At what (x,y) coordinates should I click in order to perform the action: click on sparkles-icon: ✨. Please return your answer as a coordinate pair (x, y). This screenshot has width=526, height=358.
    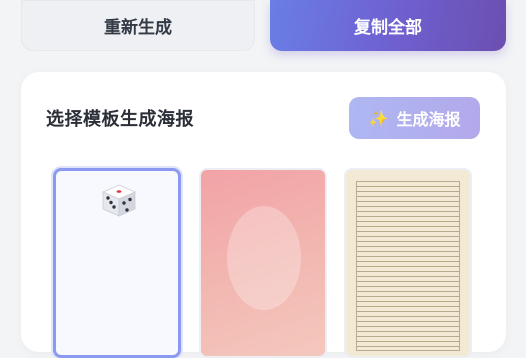
    Looking at the image, I should click on (378, 118).